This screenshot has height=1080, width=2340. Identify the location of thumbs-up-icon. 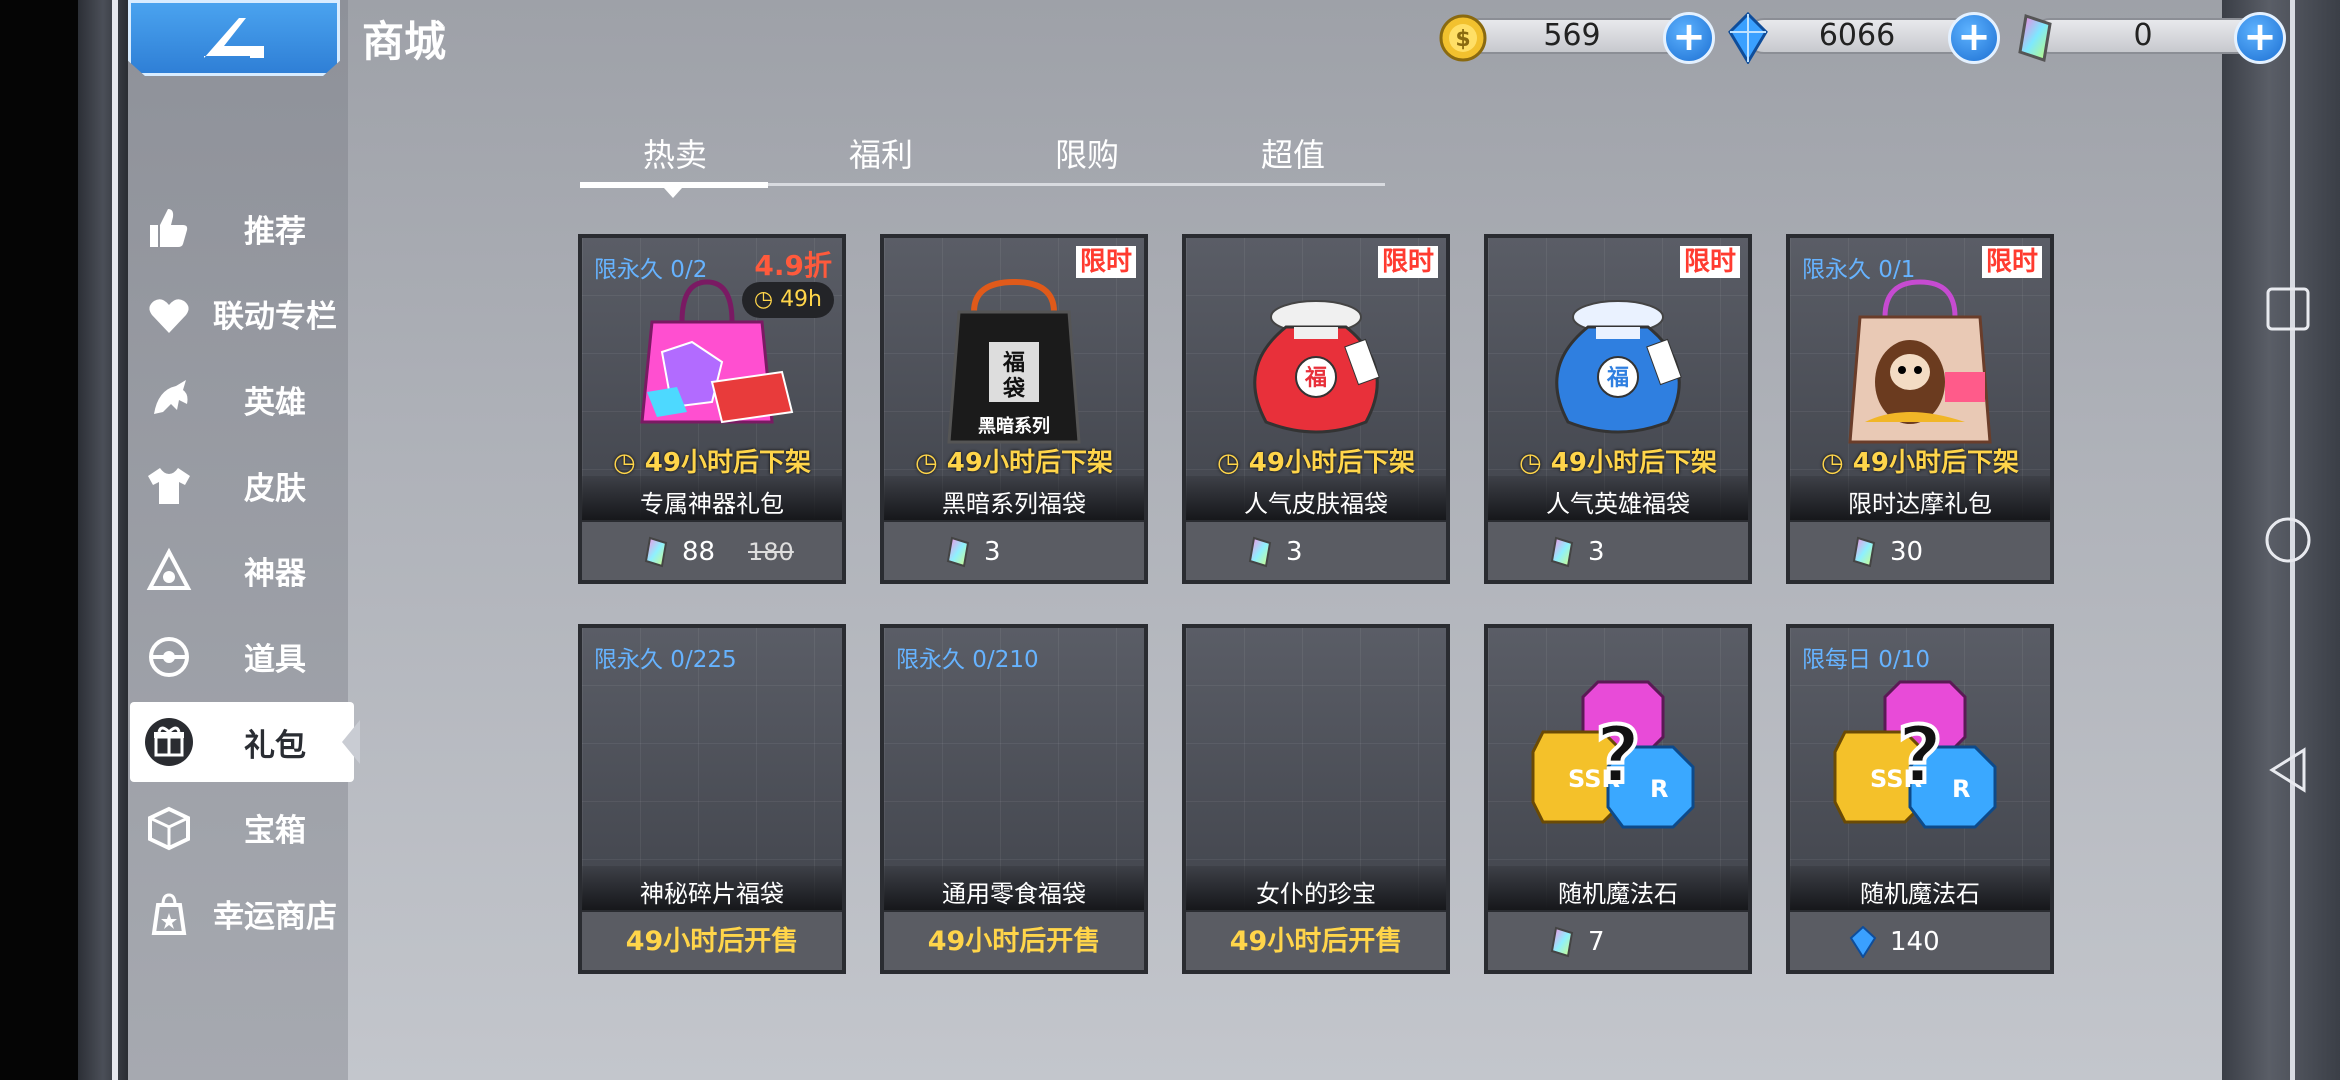
(169, 228).